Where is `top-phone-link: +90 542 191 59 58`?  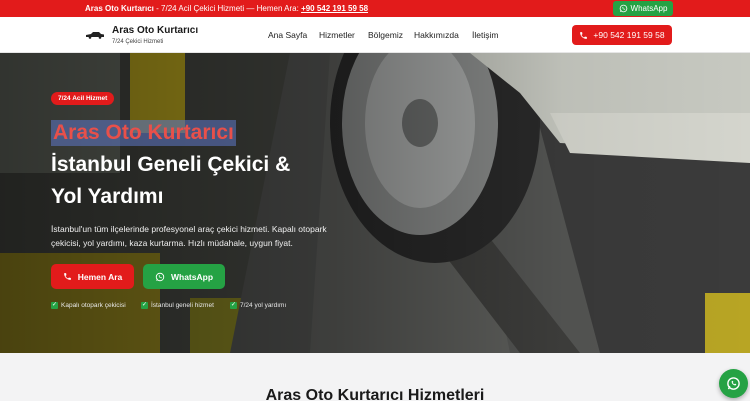
top-phone-link: +90 542 191 59 58 is located at coordinates (334, 8).